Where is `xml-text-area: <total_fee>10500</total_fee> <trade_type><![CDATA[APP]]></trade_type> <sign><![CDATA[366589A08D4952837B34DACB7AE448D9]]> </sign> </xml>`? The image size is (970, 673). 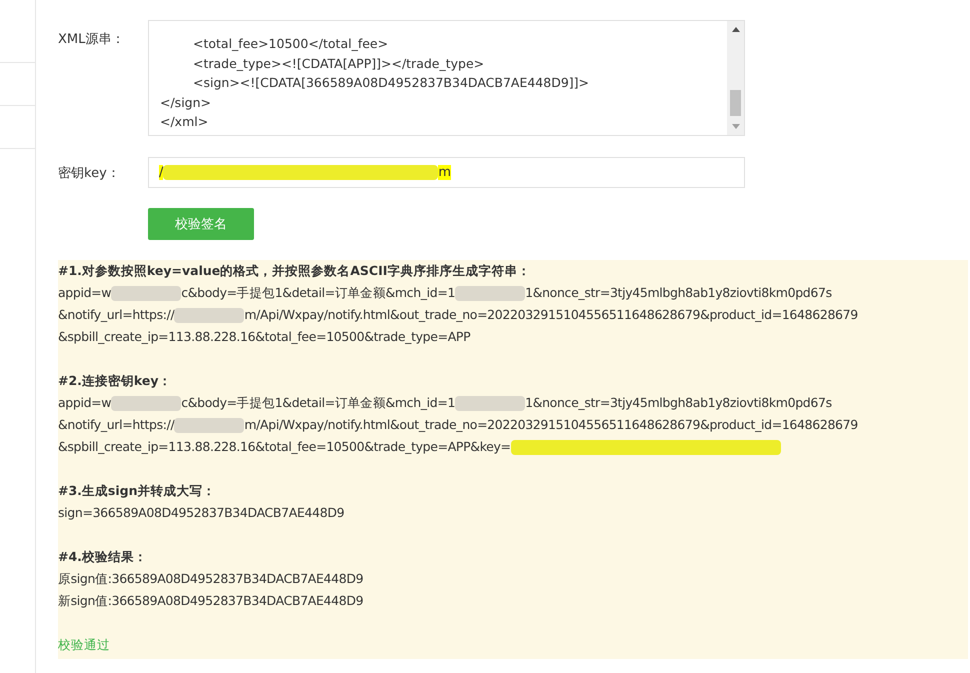 xml-text-area: <total_fee>10500</total_fee> <trade_type><![CDATA[APP]]></trade_type> <sign><![CDATA[366589A08D4952837B34DACB7AE448D9]]> </sign> </xml> is located at coordinates (446, 78).